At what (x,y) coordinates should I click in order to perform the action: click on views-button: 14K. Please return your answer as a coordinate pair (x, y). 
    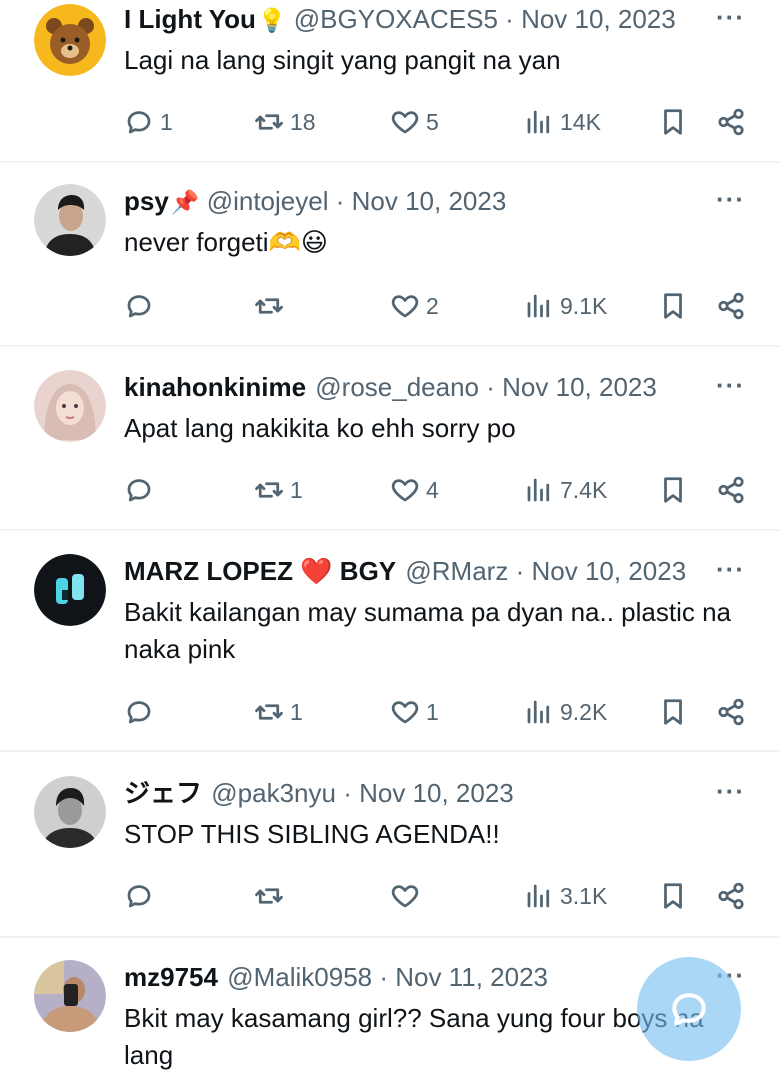
    Looking at the image, I should click on (562, 122).